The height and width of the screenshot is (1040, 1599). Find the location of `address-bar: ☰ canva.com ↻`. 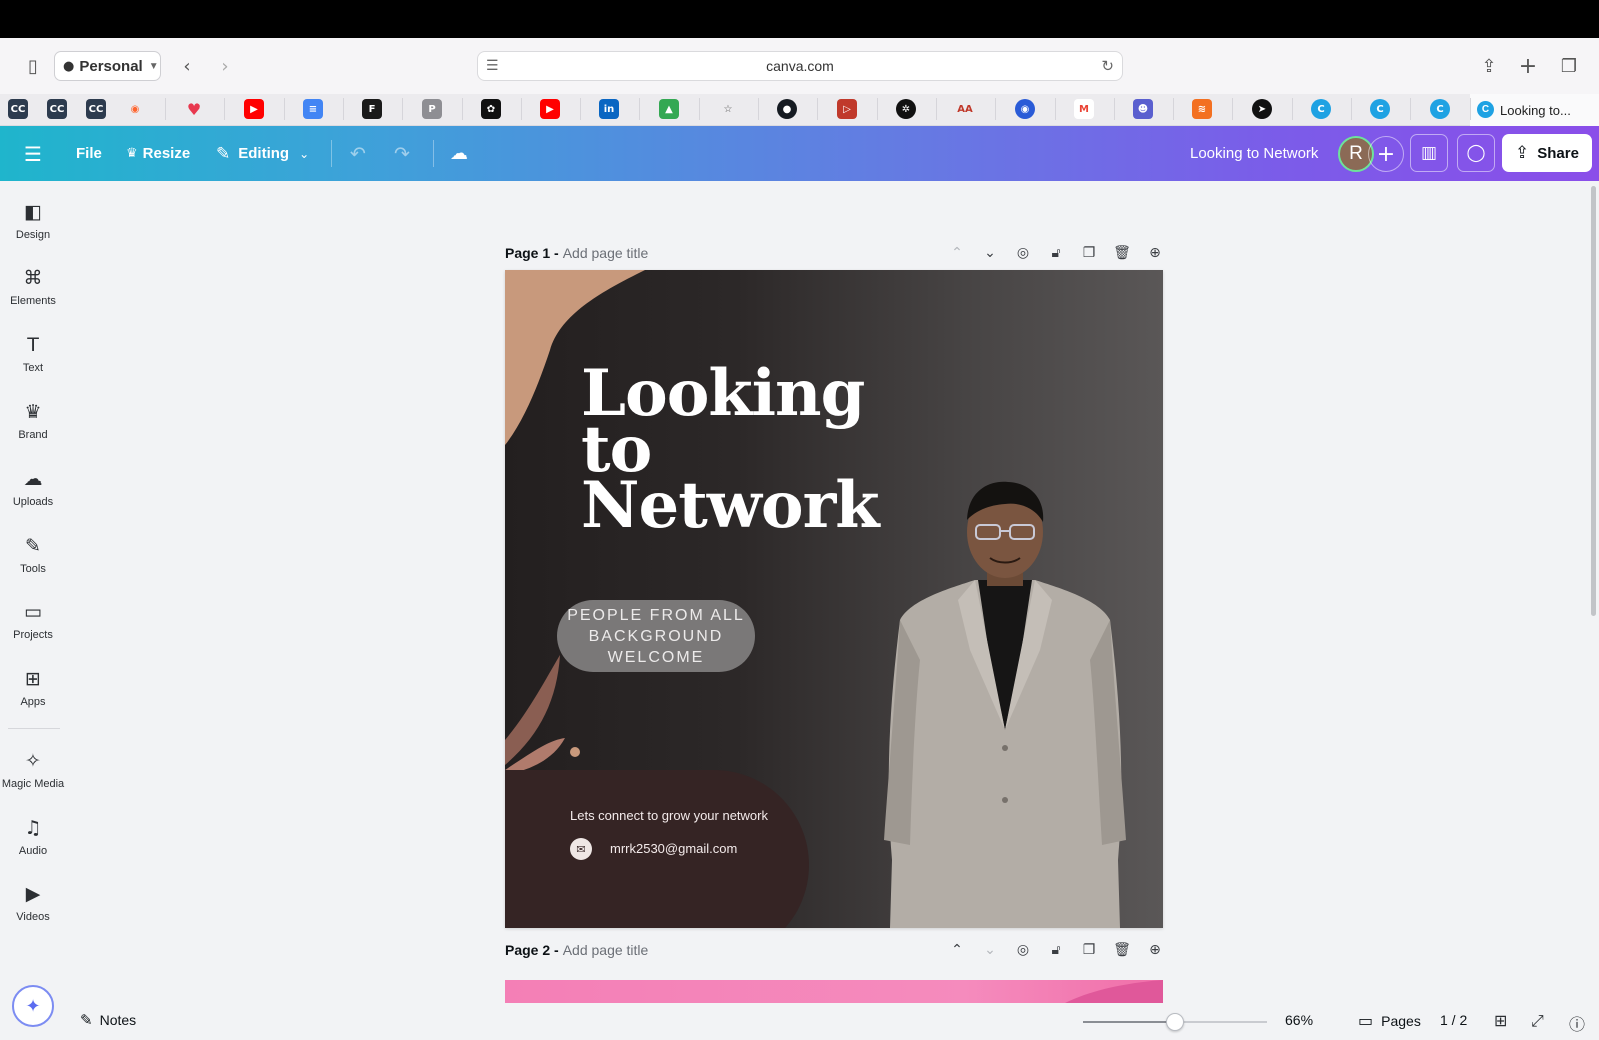

address-bar: ☰ canva.com ↻ is located at coordinates (800, 66).